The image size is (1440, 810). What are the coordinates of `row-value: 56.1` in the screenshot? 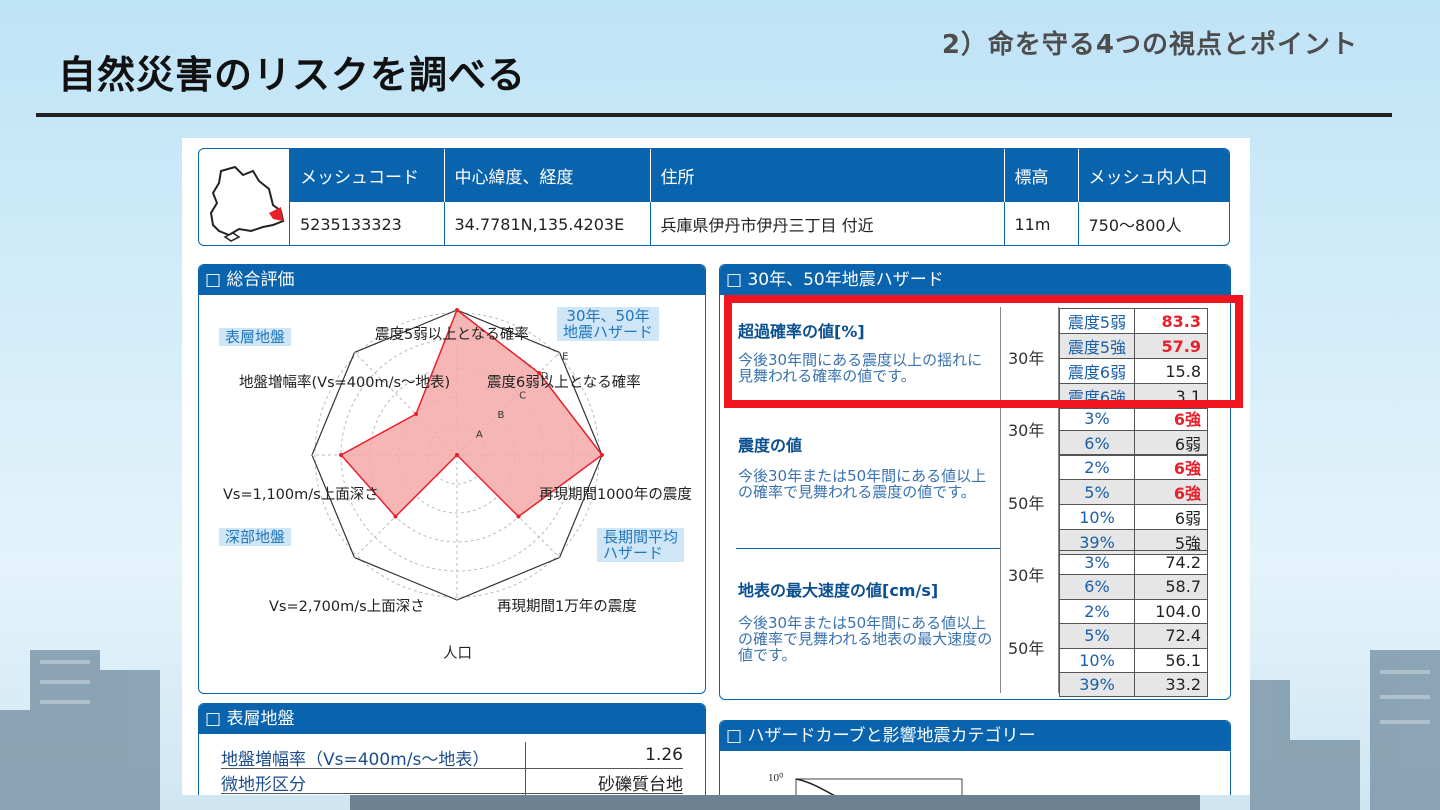 It's located at (1171, 660).